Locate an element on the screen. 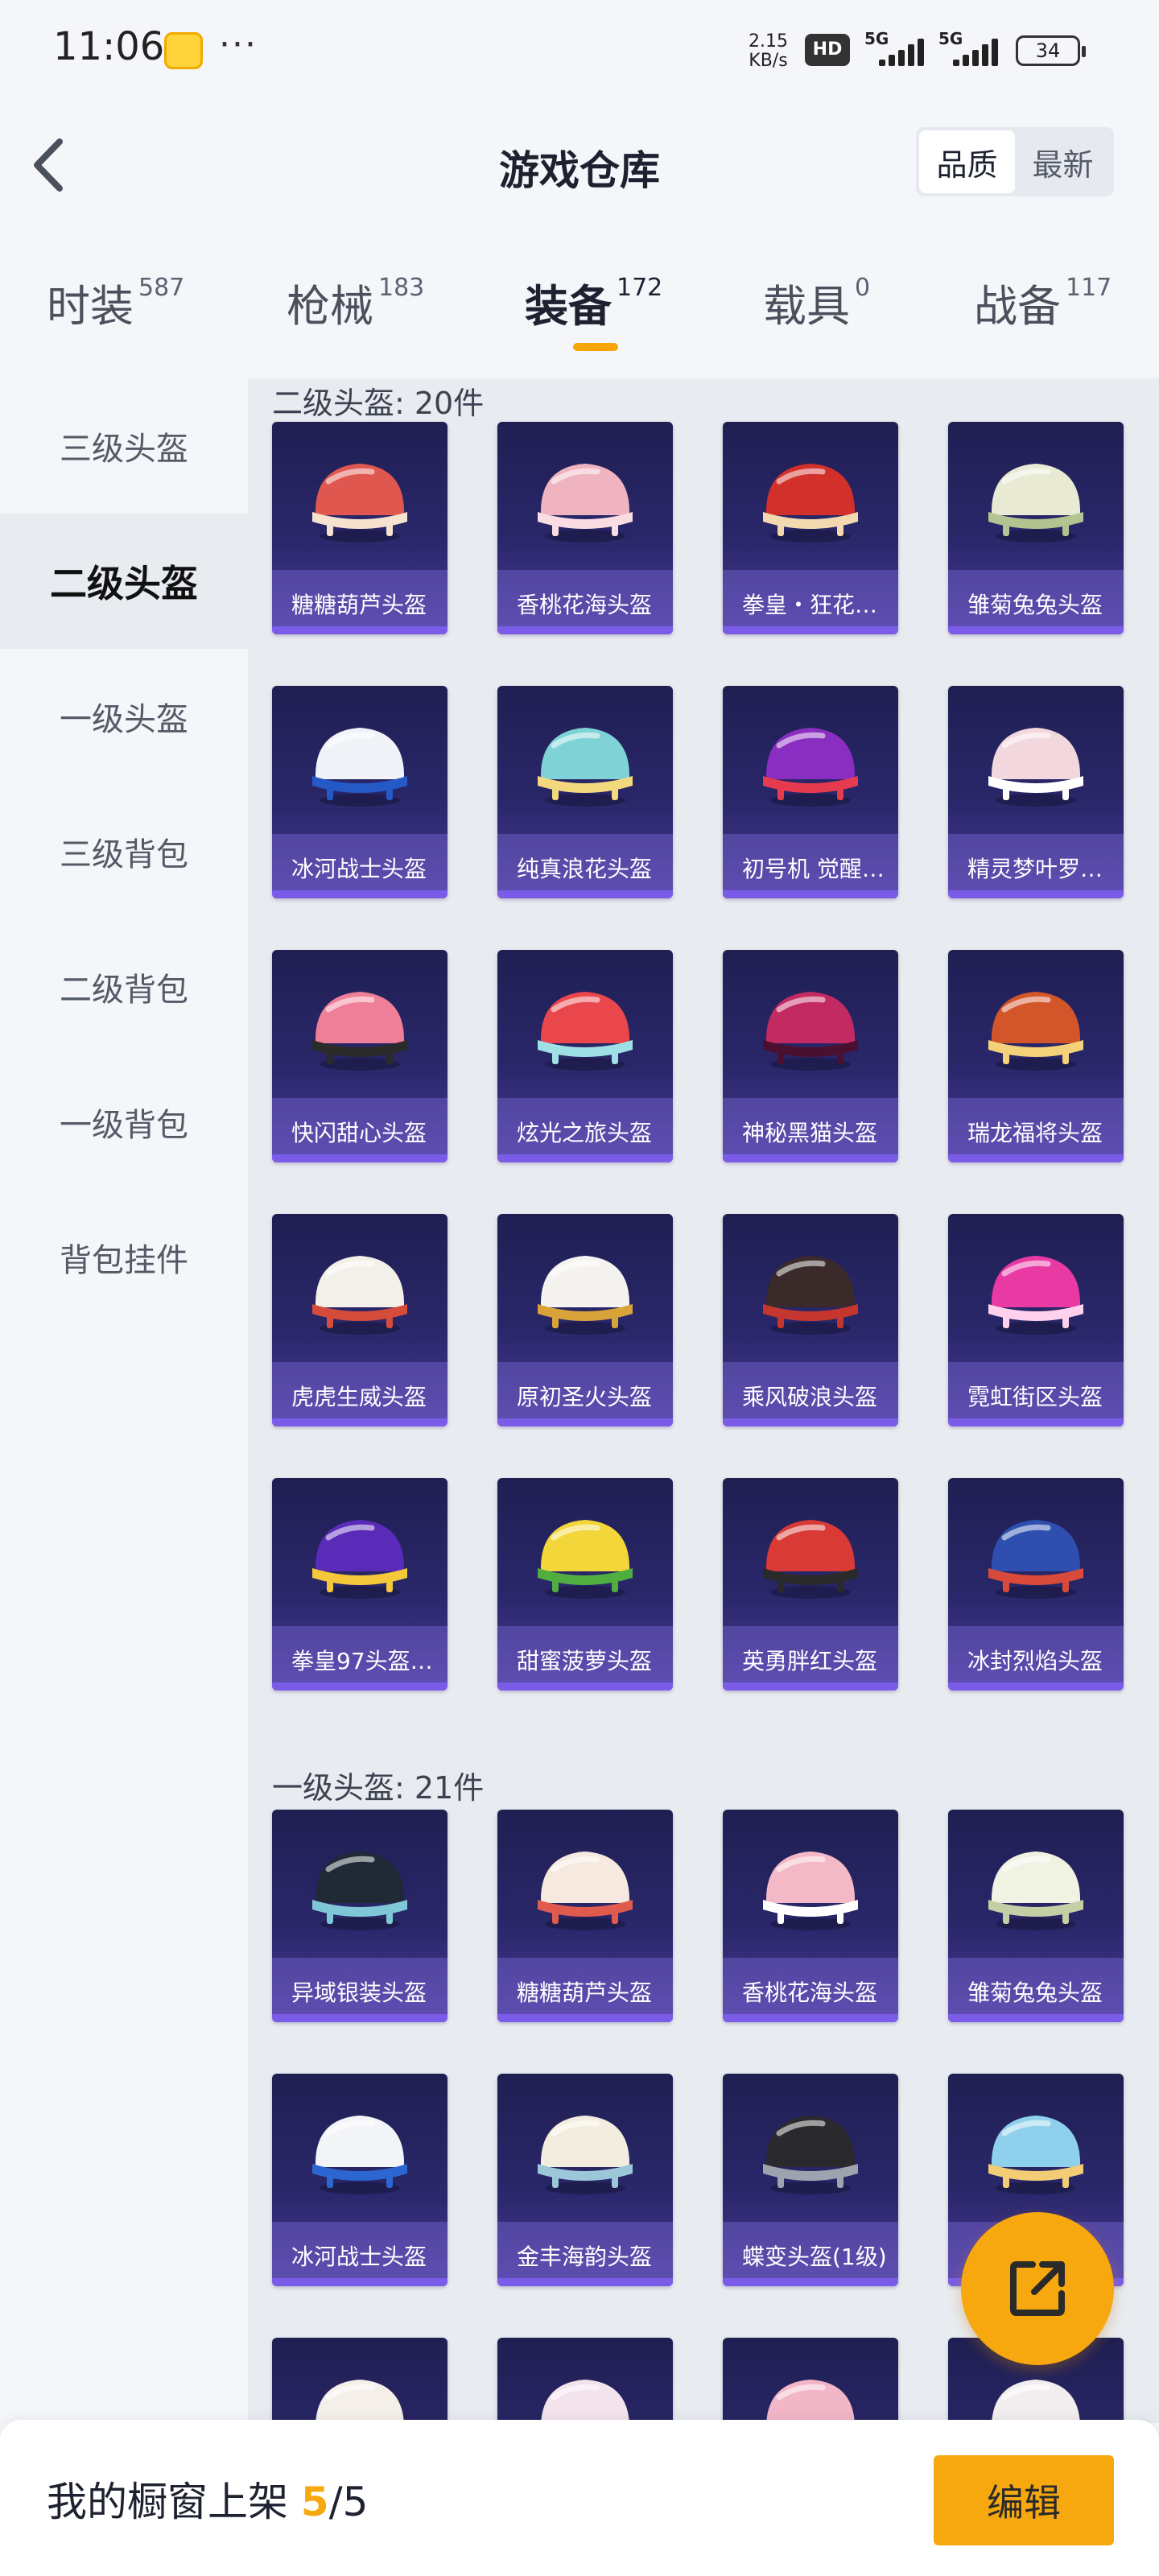 The height and width of the screenshot is (2576, 1159). back-button is located at coordinates (52, 165).